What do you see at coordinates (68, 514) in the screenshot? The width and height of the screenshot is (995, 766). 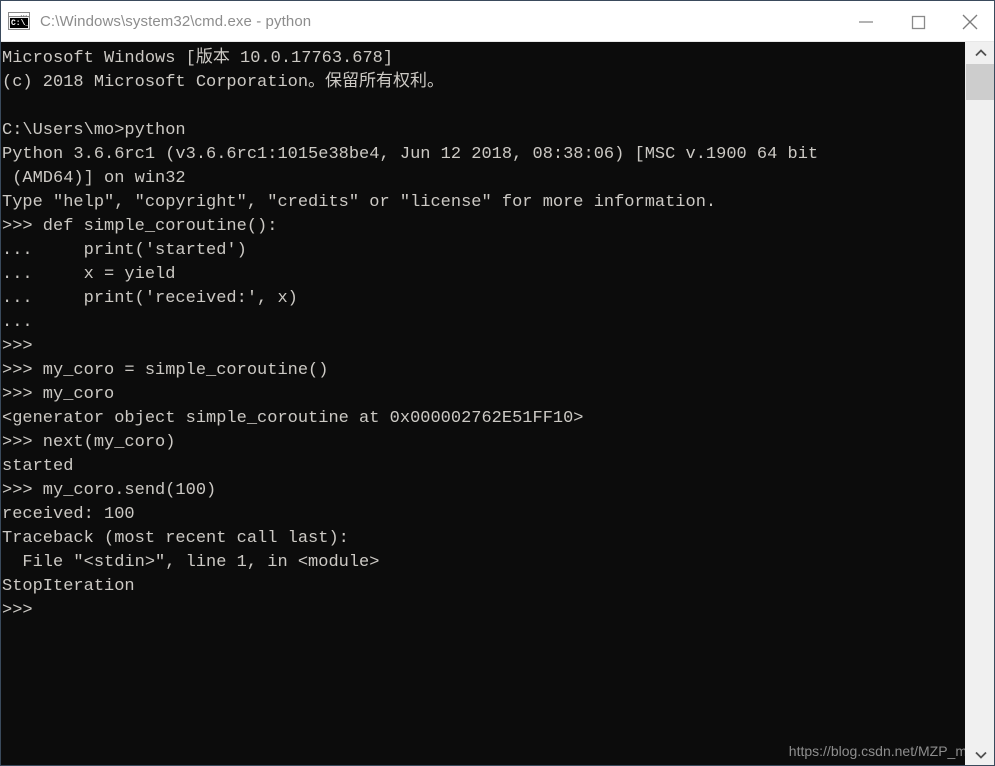 I see `console-line: received: 100` at bounding box center [68, 514].